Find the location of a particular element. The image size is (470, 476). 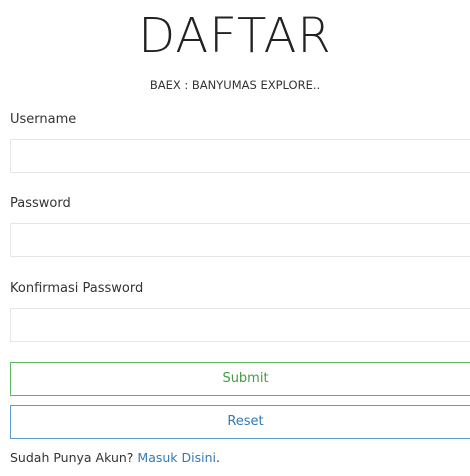

confirm-password-label: Konfirmasi Password is located at coordinates (77, 288).